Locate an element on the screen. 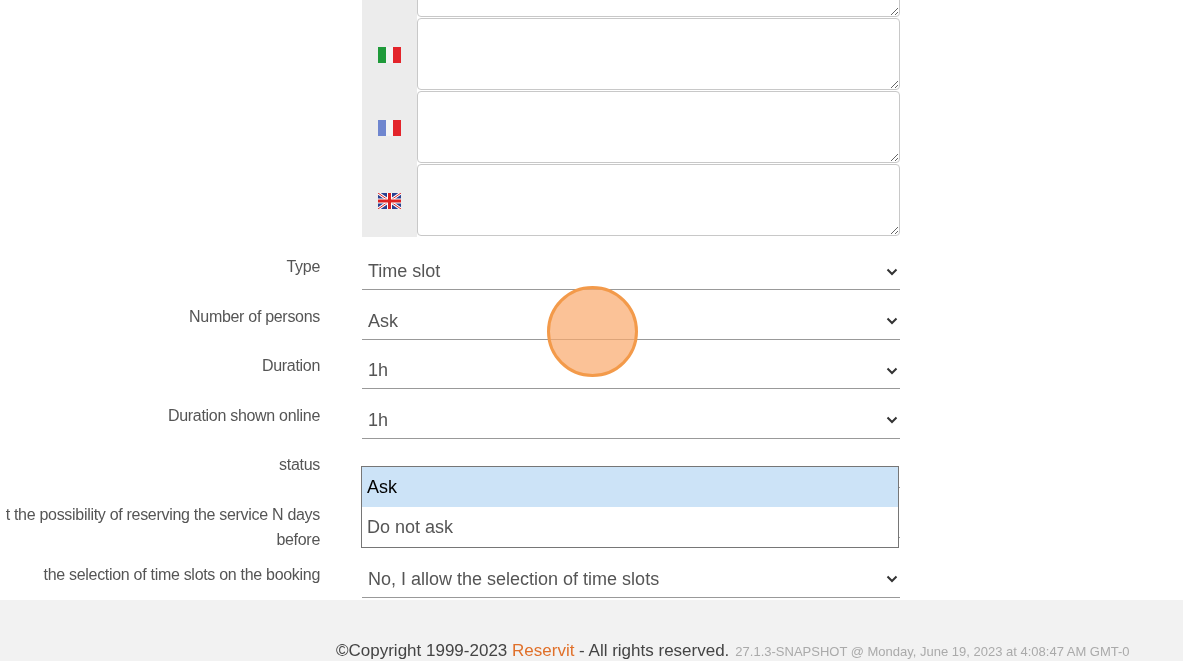  field-label: t the possibility of reserving the service N days before is located at coordinates (162, 527).